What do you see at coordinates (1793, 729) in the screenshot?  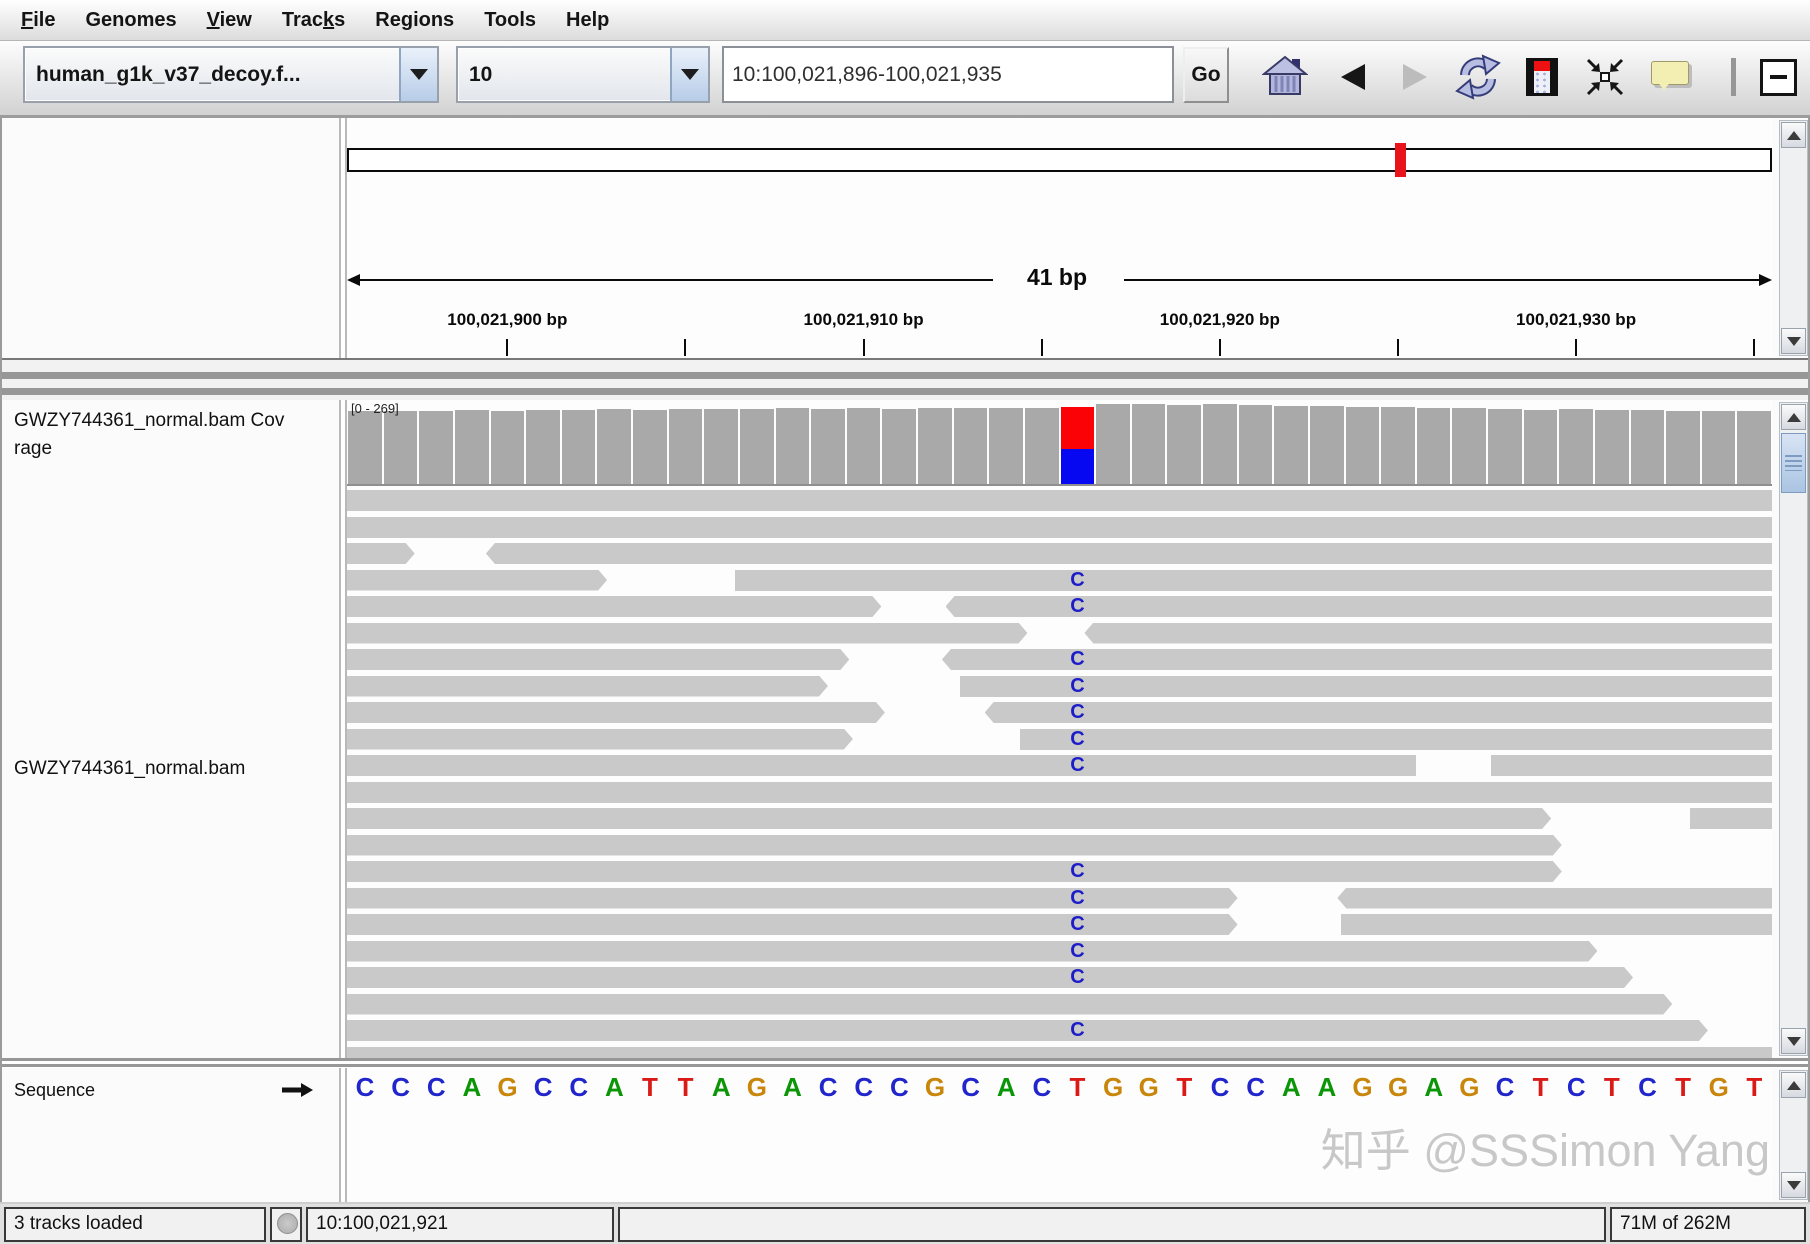 I see `tracks-scrollbar` at bounding box center [1793, 729].